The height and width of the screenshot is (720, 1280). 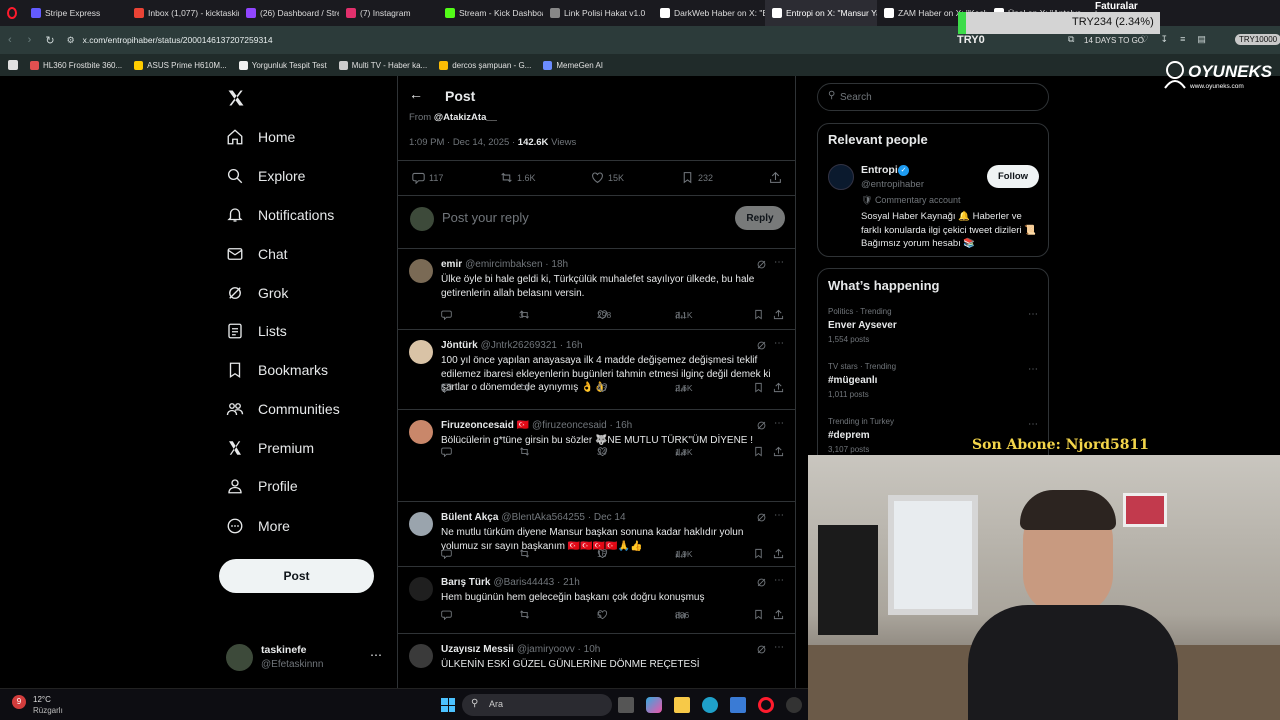 What do you see at coordinates (260, 137) in the screenshot?
I see `nav-item-home: Home` at bounding box center [260, 137].